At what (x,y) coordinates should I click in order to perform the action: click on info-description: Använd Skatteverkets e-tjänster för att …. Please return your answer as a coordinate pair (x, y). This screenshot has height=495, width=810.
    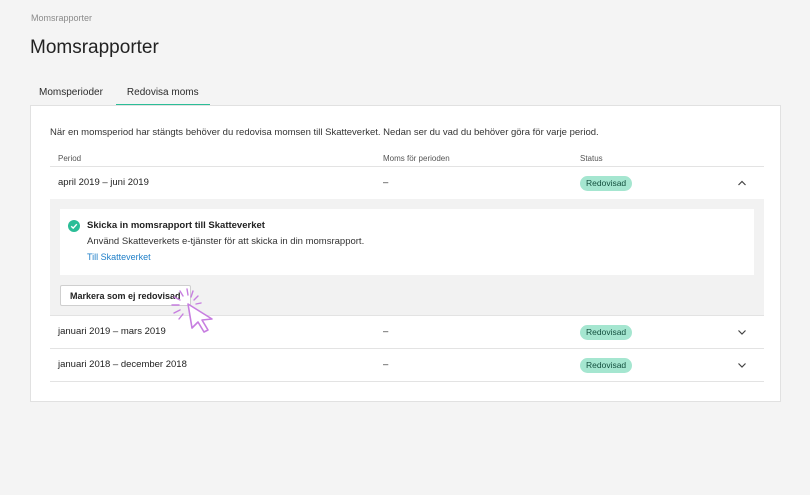
    Looking at the image, I should click on (226, 241).